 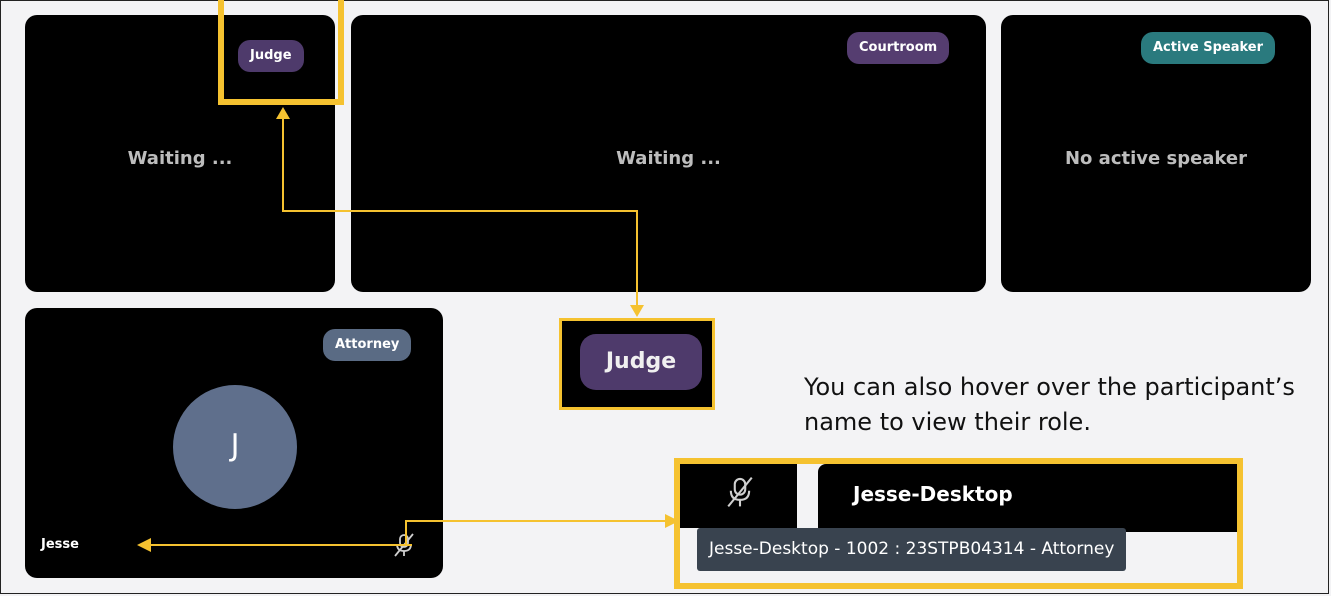 What do you see at coordinates (144, 545) in the screenshot?
I see `arrow-left-head` at bounding box center [144, 545].